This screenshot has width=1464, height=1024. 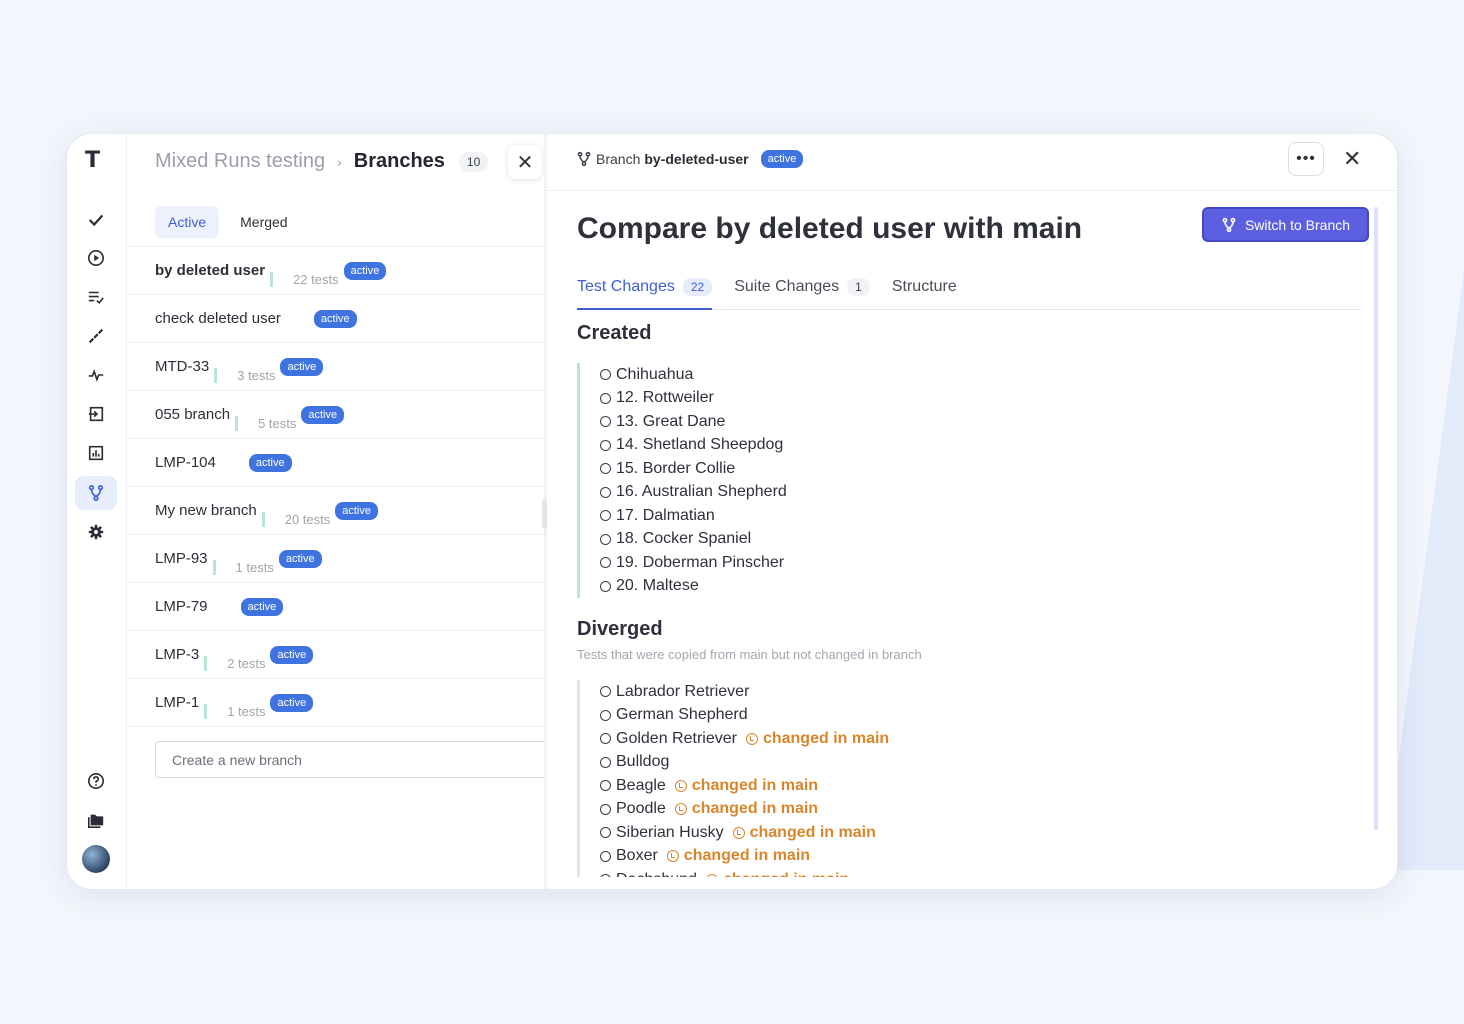 What do you see at coordinates (96, 297) in the screenshot?
I see `nav-plans` at bounding box center [96, 297].